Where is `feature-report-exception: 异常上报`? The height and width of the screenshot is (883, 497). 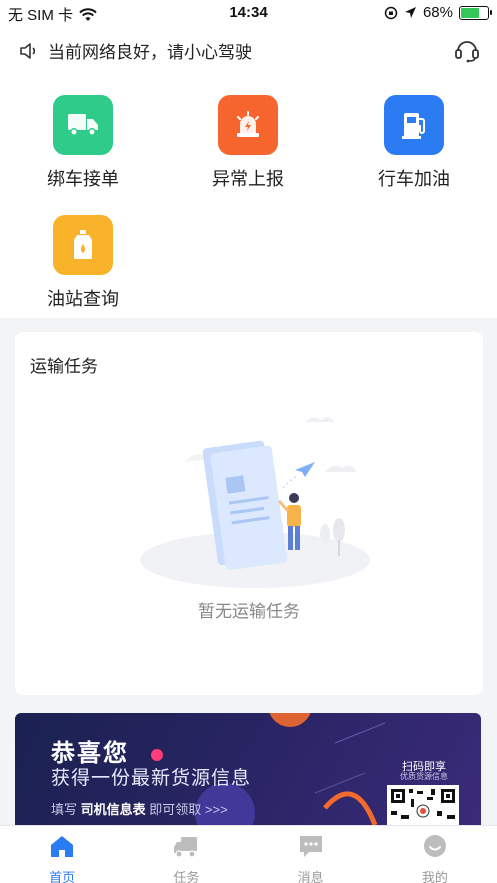 feature-report-exception: 异常上报 is located at coordinates (248, 143).